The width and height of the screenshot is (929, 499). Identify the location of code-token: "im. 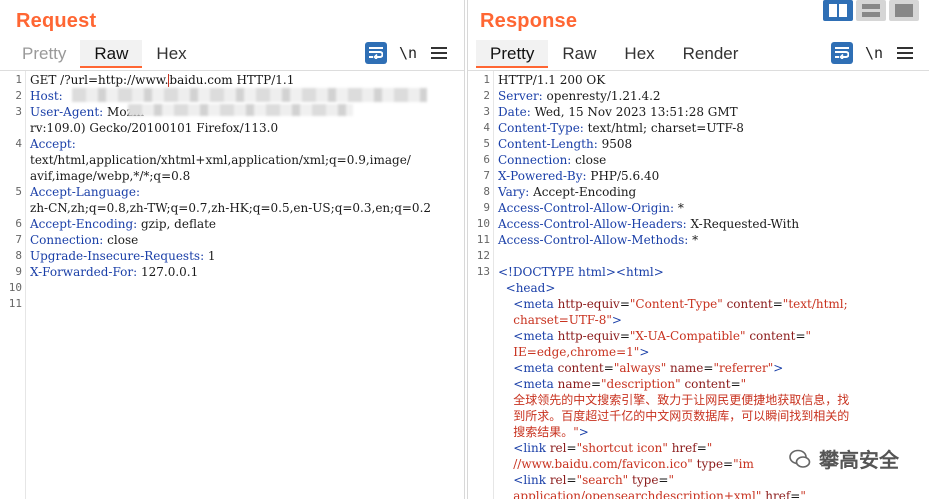
(743, 464).